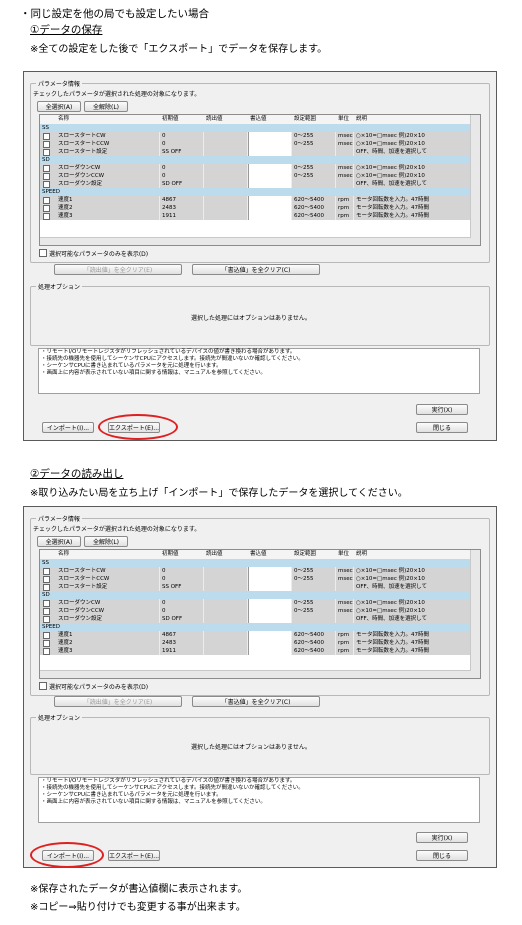  Describe the element at coordinates (99, 687) in the screenshot. I see `show-selectable-label: 選択可能なパラメータのみを表示(D)` at that location.